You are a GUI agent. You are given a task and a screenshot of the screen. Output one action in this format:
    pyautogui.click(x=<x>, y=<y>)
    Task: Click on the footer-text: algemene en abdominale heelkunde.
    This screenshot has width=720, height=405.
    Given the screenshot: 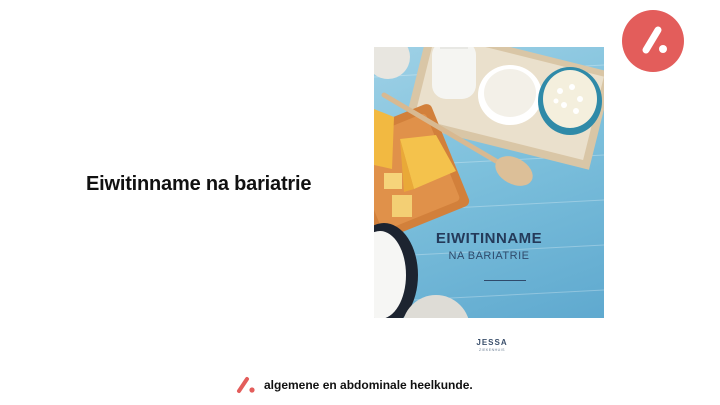 What is the action you would take?
    pyautogui.click(x=368, y=385)
    